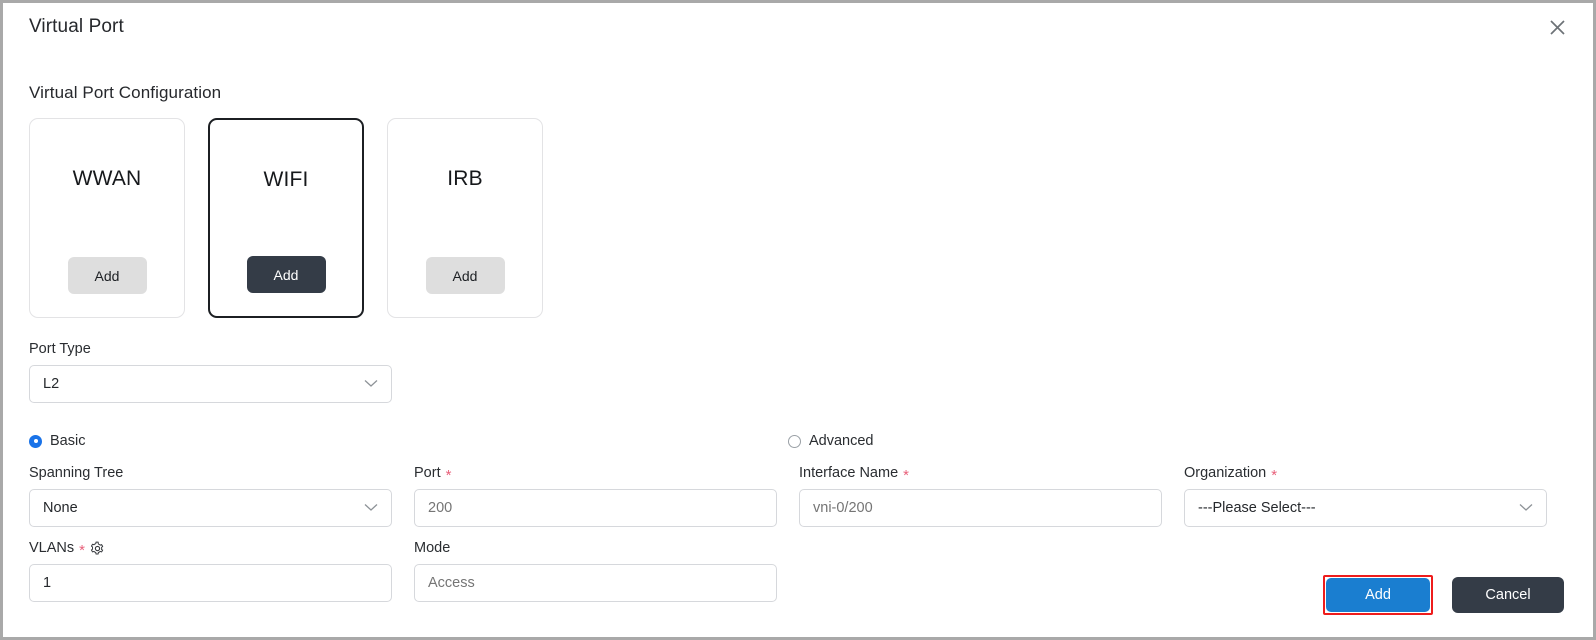 The image size is (1596, 640). I want to click on cancel-button: Cancel, so click(1508, 595).